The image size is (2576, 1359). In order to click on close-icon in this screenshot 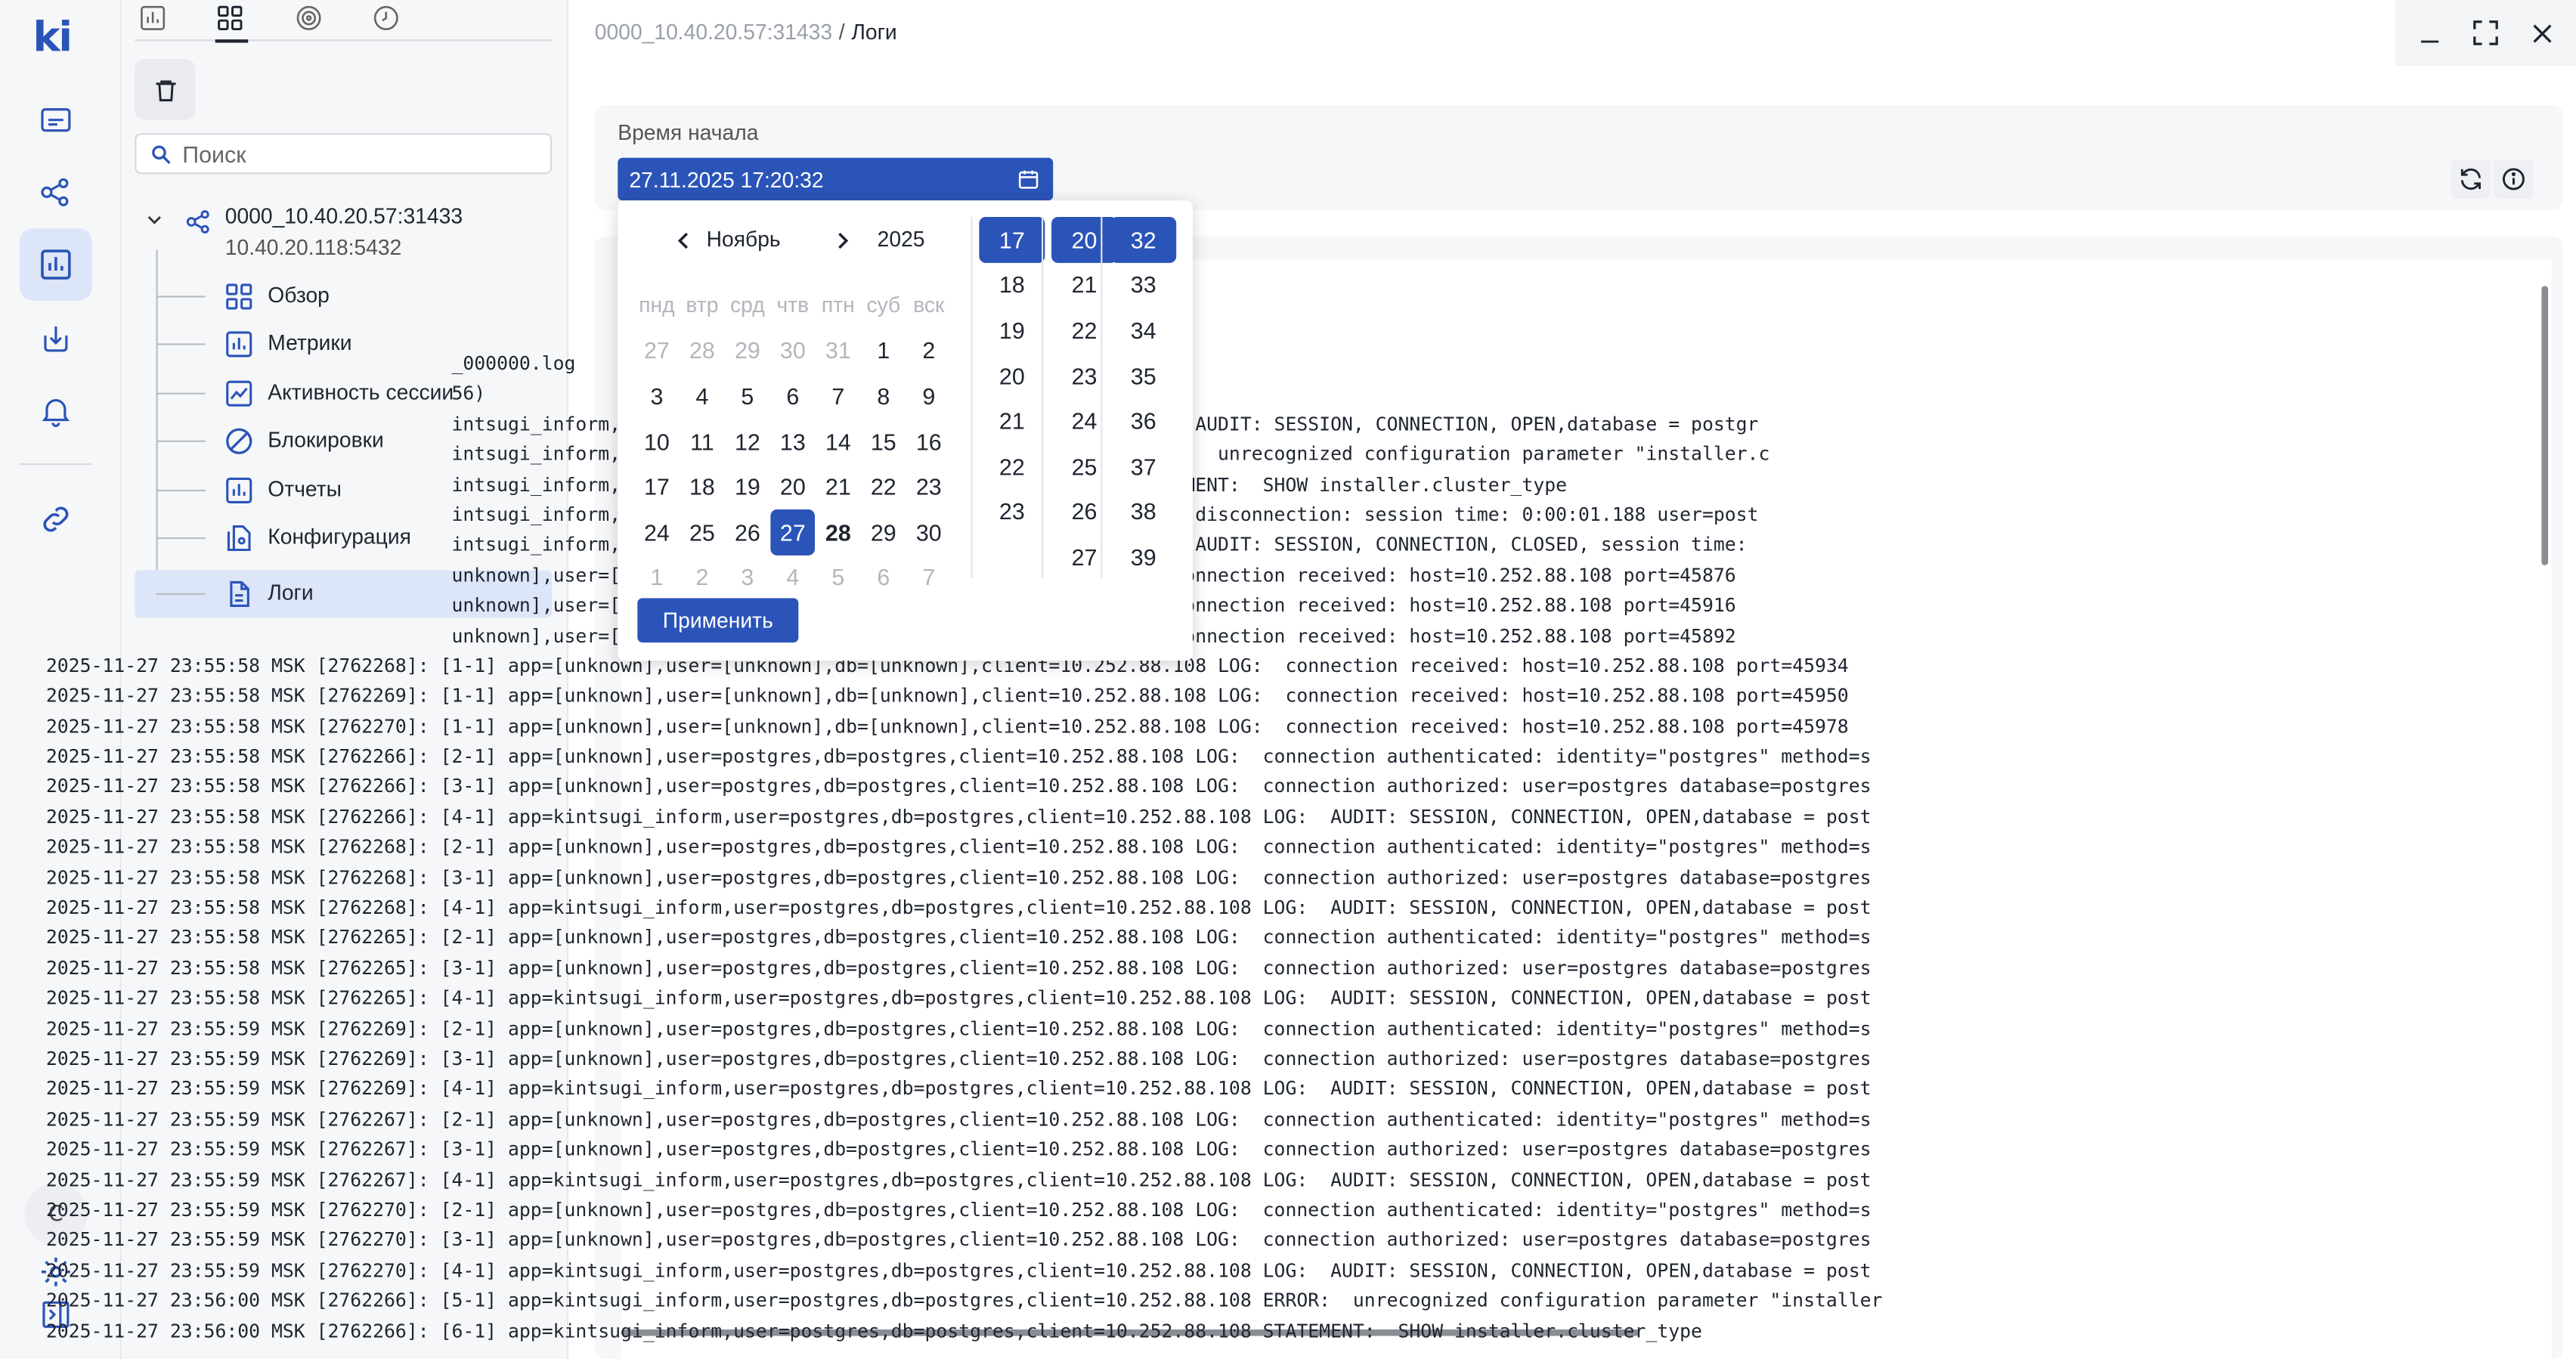, I will do `click(2541, 32)`.